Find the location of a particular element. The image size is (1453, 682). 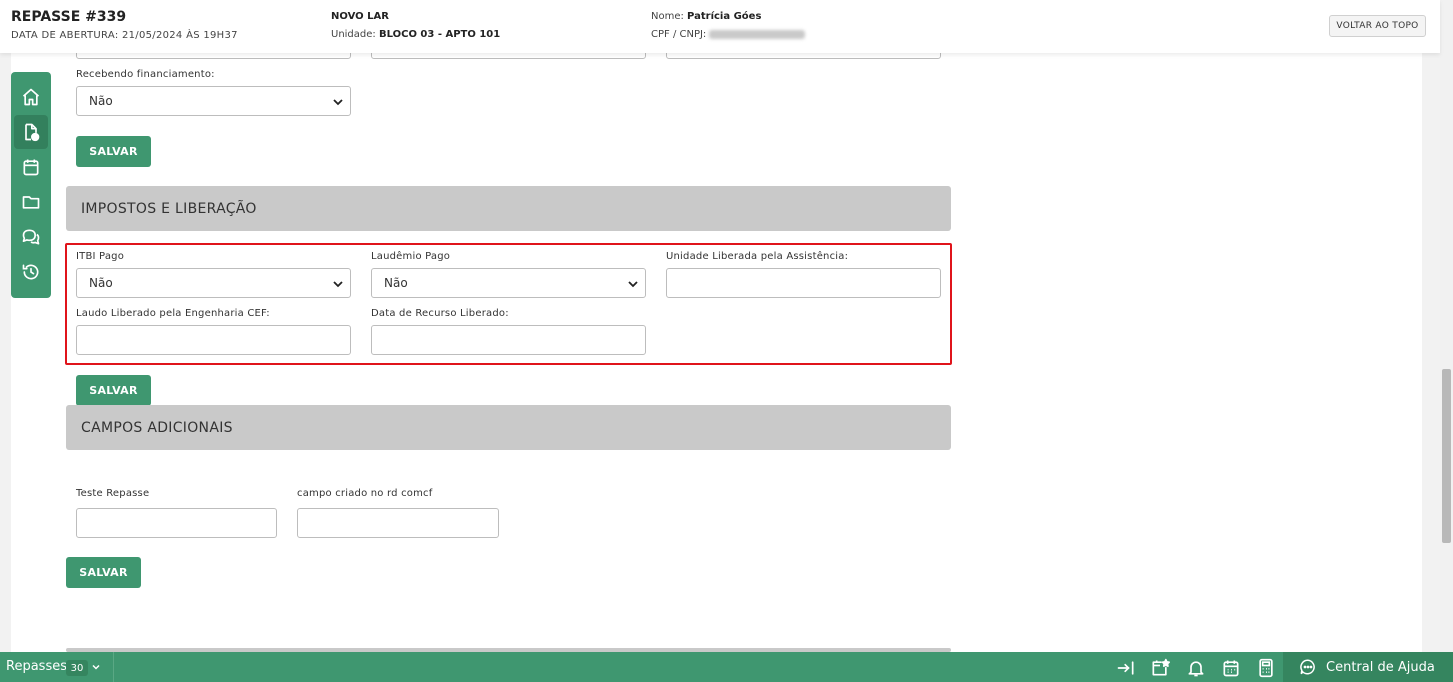

sidebar-item-document is located at coordinates (31, 132).